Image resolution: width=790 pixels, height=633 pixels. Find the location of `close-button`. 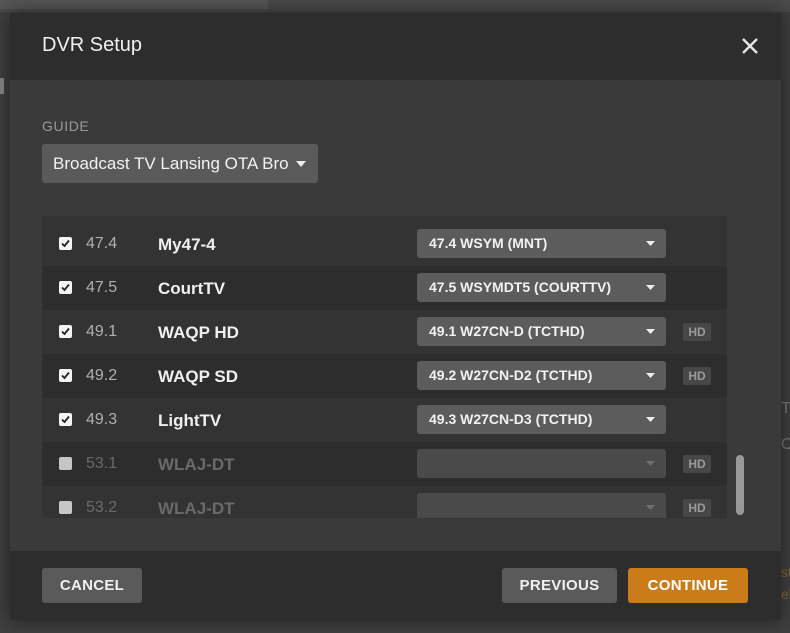

close-button is located at coordinates (750, 46).